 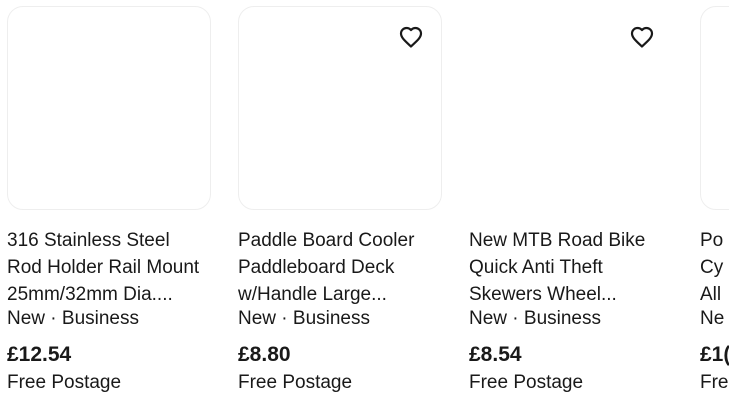 I want to click on item-title-line: New MTB Road Bike, so click(x=557, y=240).